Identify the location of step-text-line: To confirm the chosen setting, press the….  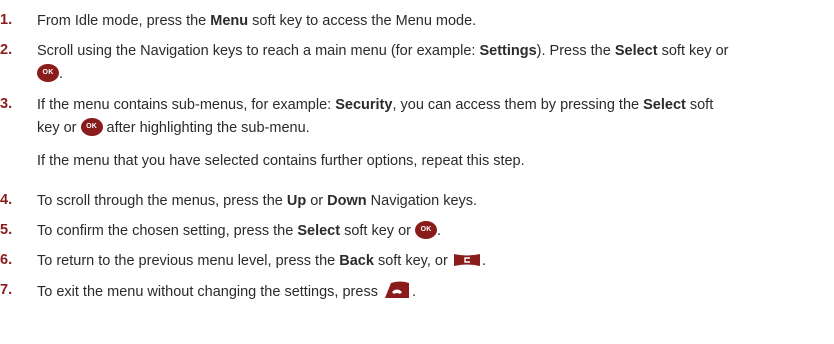
(239, 230).